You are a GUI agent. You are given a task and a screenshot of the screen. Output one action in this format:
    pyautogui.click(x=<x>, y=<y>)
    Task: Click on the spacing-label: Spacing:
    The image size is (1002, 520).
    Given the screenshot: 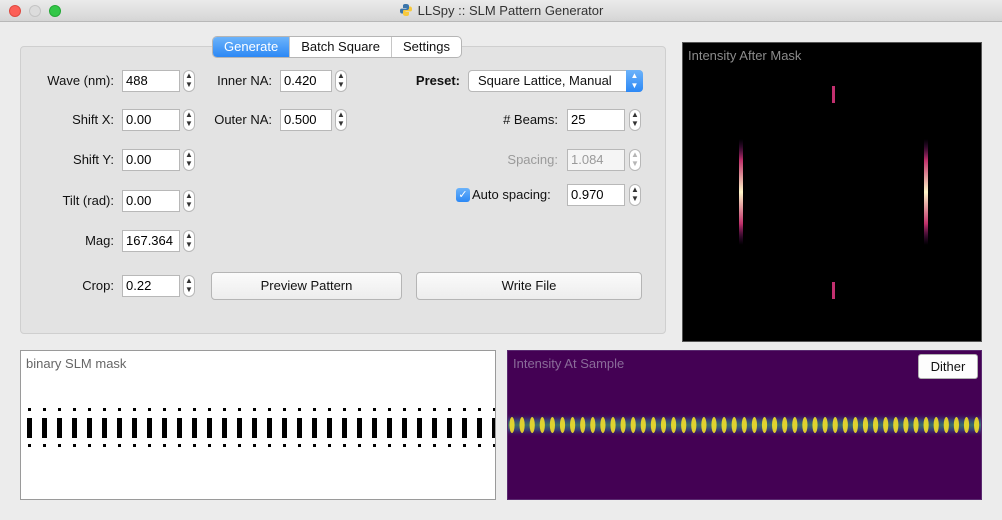 What is the action you would take?
    pyautogui.click(x=532, y=159)
    